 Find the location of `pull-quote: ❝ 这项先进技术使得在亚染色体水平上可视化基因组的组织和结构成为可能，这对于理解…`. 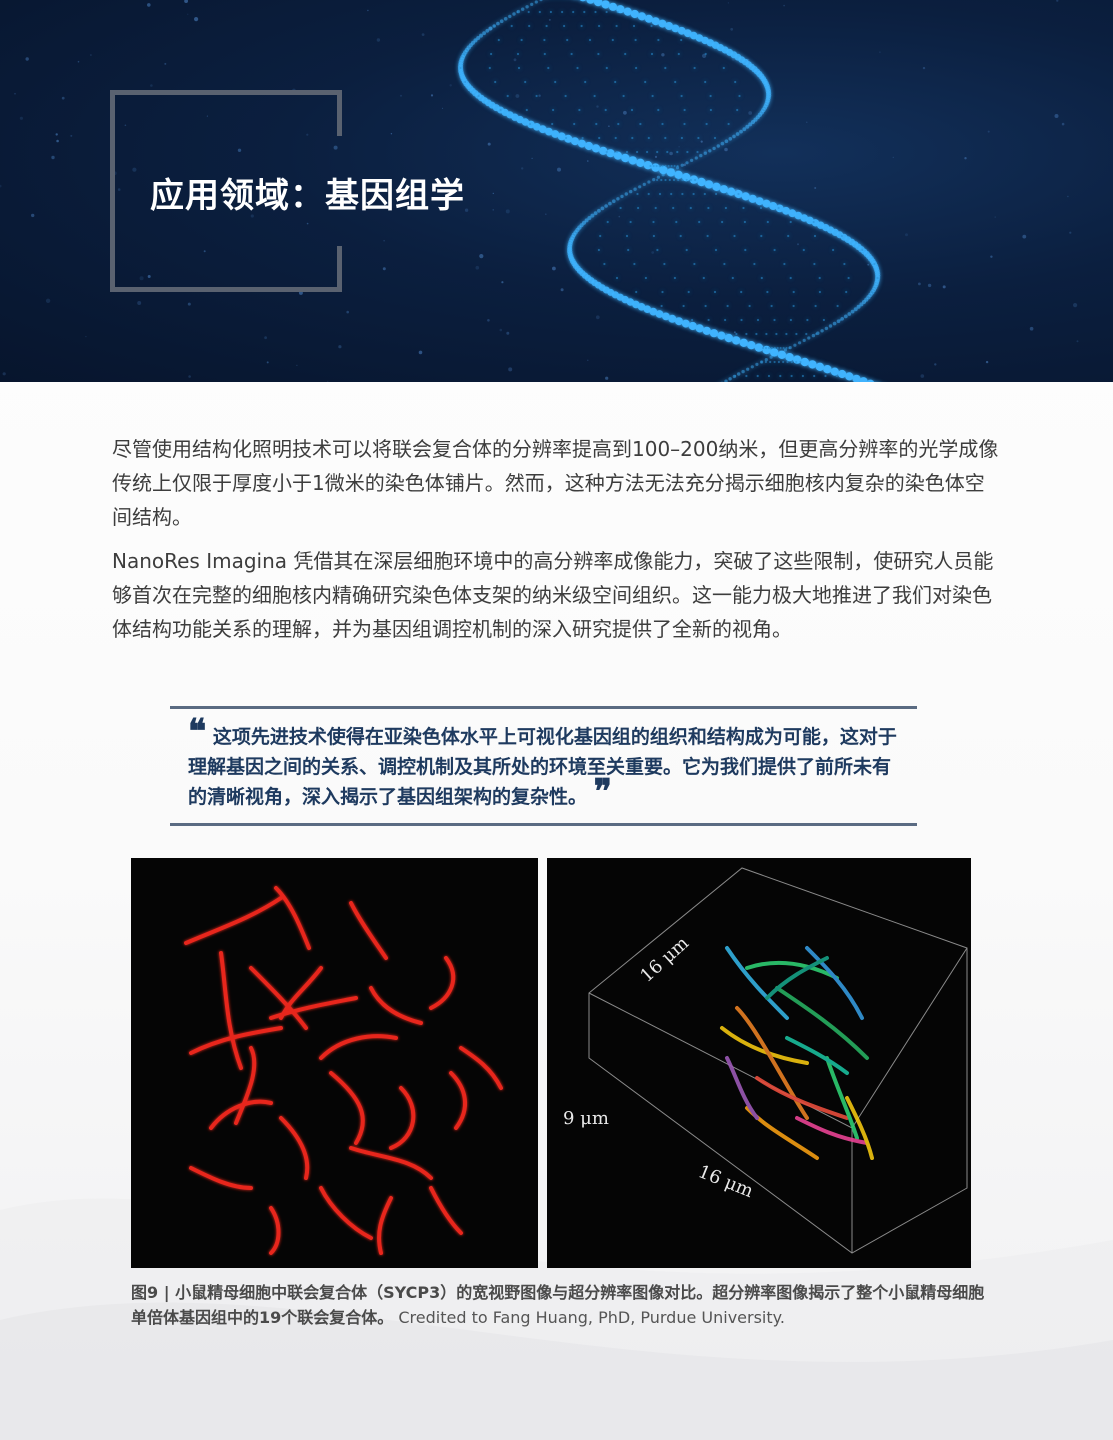

pull-quote: ❝ 这项先进技术使得在亚染色体水平上可视化基因组的组织和结构成为可能，这对于理解… is located at coordinates (543, 766).